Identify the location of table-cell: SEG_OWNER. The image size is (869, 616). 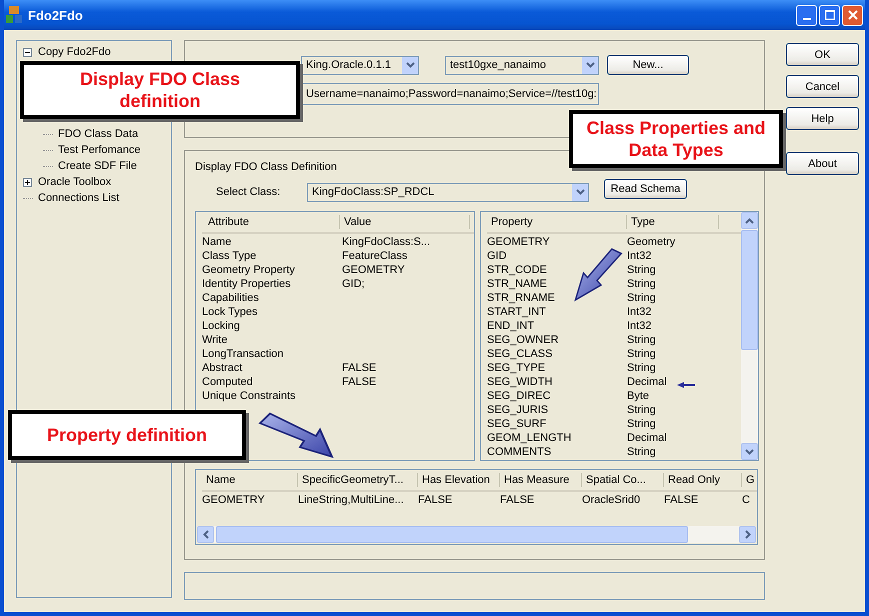
(523, 340).